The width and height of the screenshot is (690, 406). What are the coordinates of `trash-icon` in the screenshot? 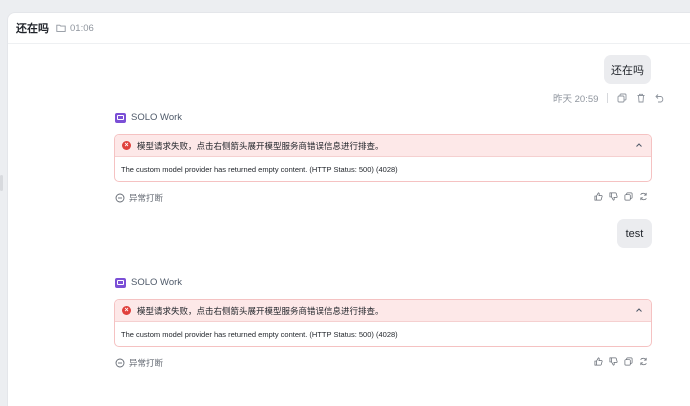 It's located at (641, 98).